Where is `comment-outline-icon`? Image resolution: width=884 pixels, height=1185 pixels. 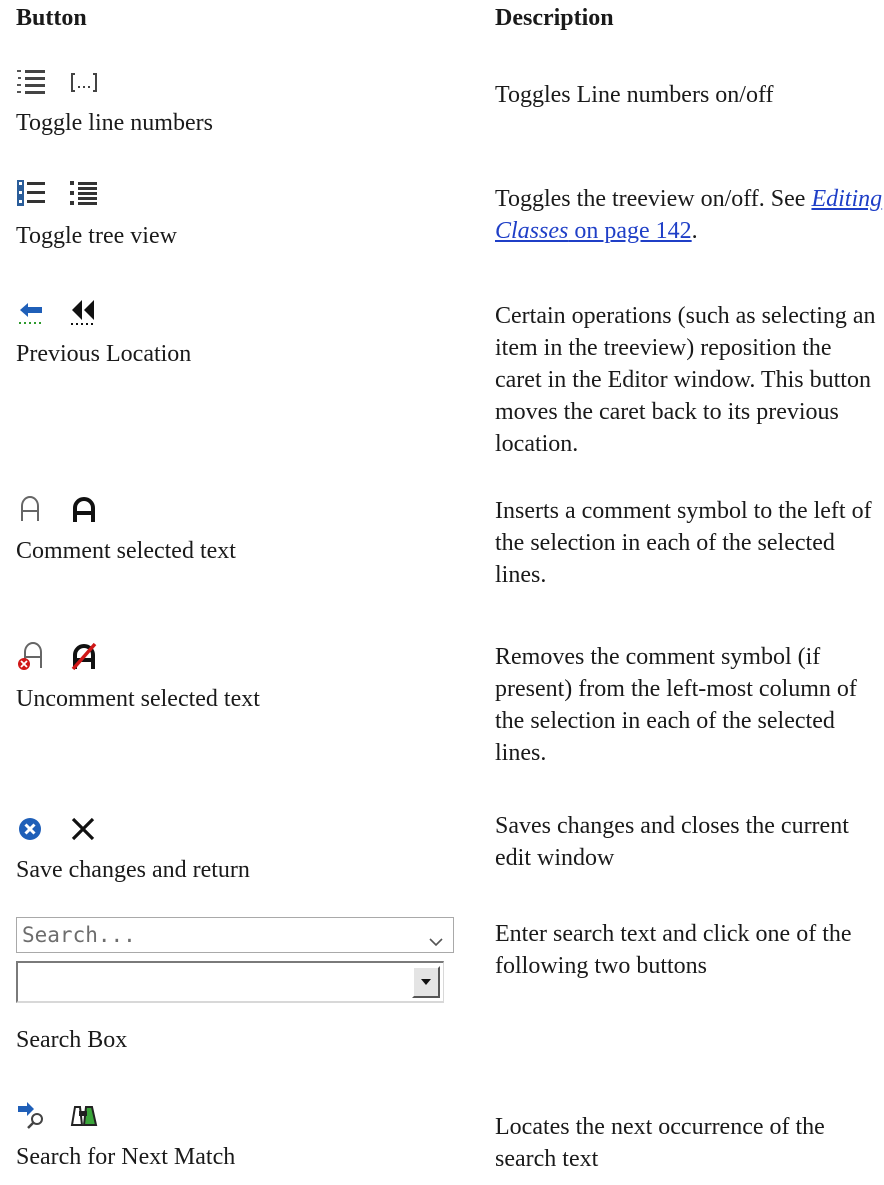
comment-outline-icon is located at coordinates (32, 509).